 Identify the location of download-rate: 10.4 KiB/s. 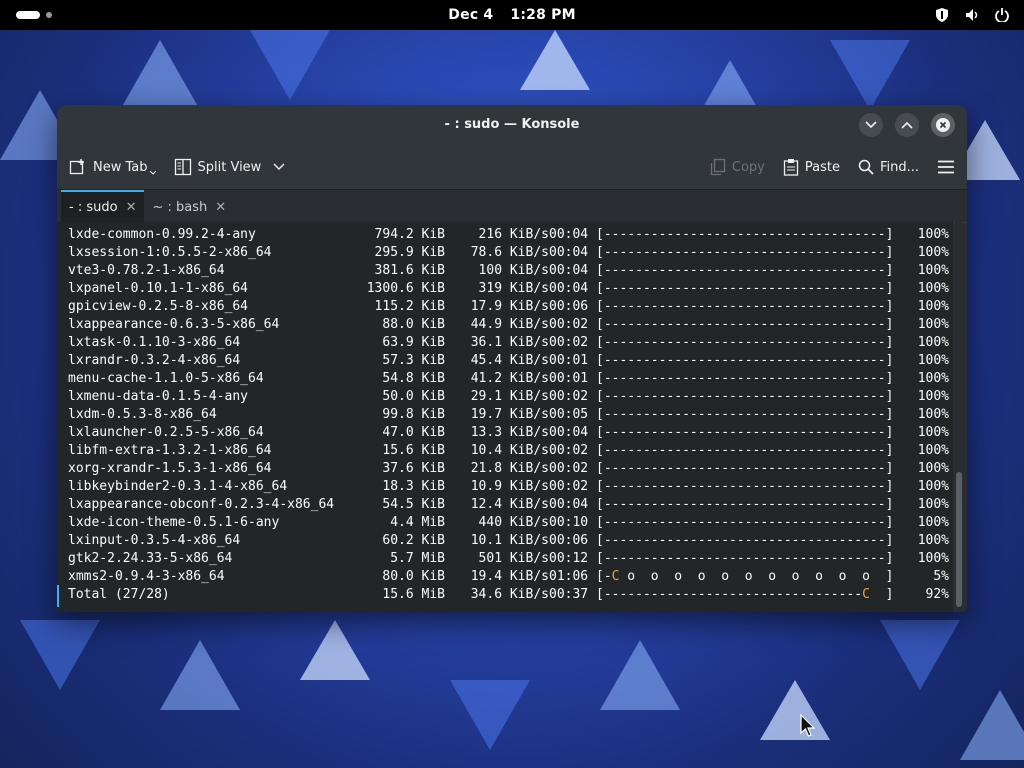
(509, 450).